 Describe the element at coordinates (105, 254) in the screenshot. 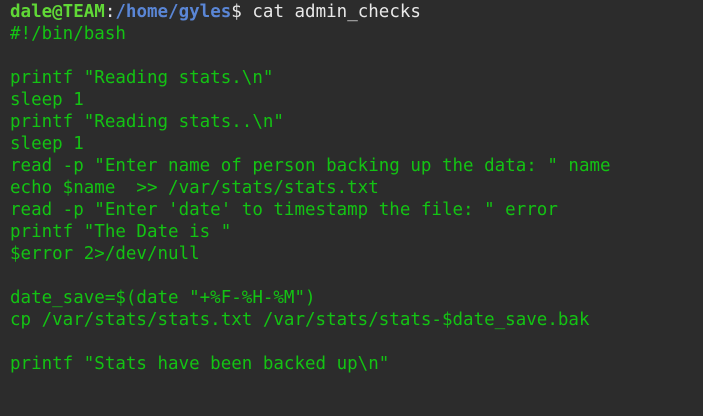

I see `output-line: $error 2>/dev/null` at that location.